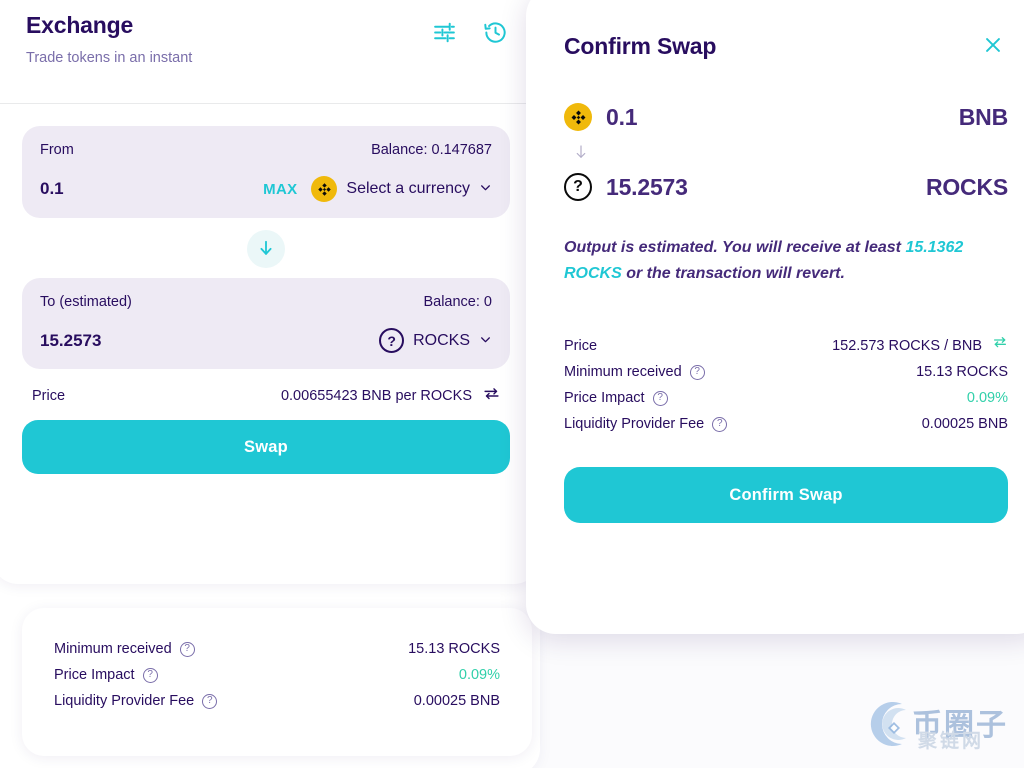 The height and width of the screenshot is (768, 1024). What do you see at coordinates (115, 340) in the screenshot?
I see `to-amount-input` at bounding box center [115, 340].